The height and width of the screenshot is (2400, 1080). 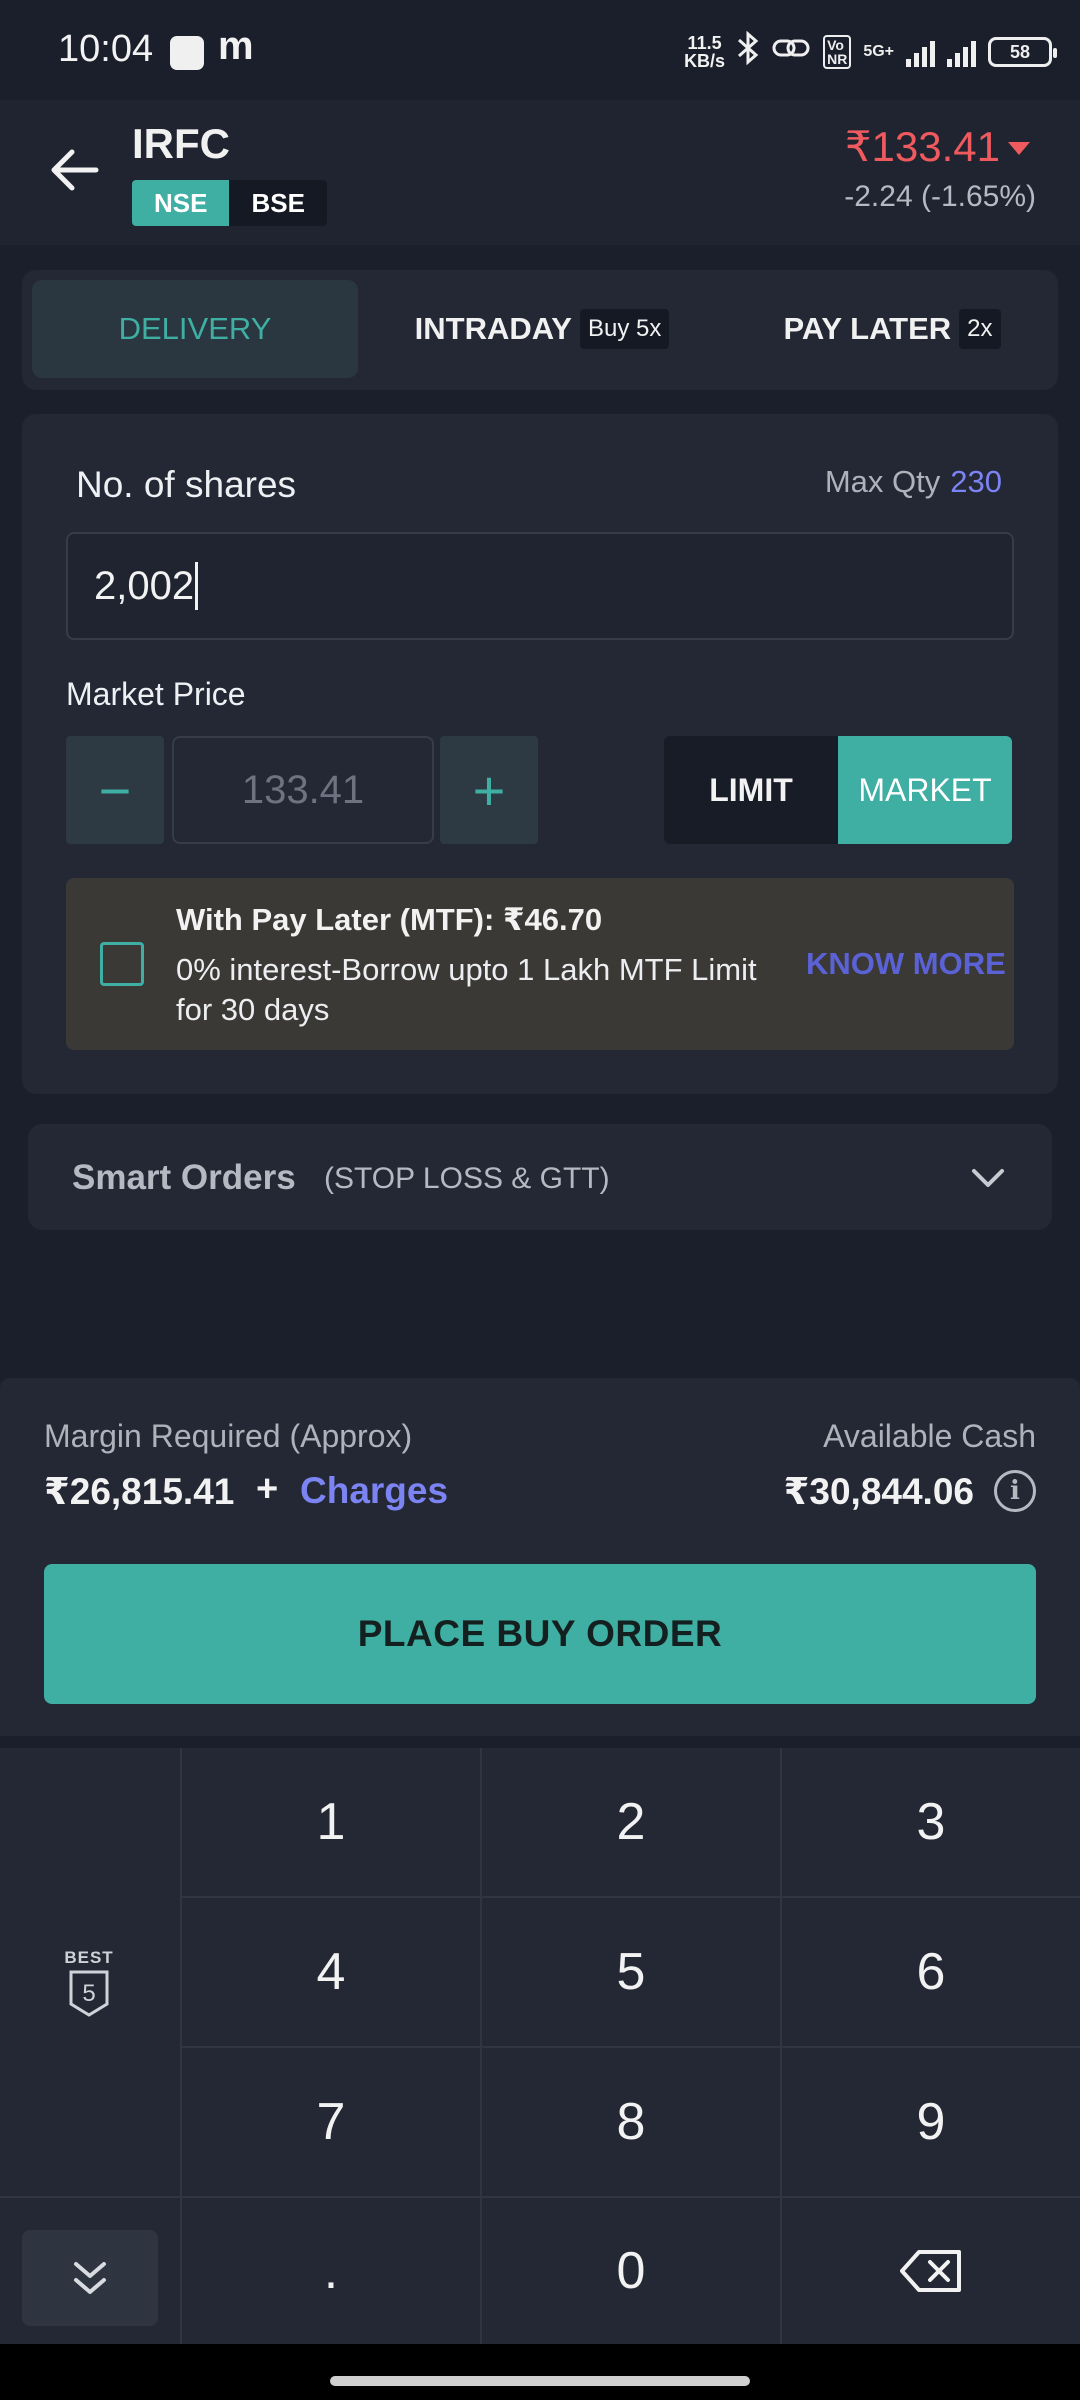 I want to click on network-speed: 11.5 KB/s, so click(x=704, y=52).